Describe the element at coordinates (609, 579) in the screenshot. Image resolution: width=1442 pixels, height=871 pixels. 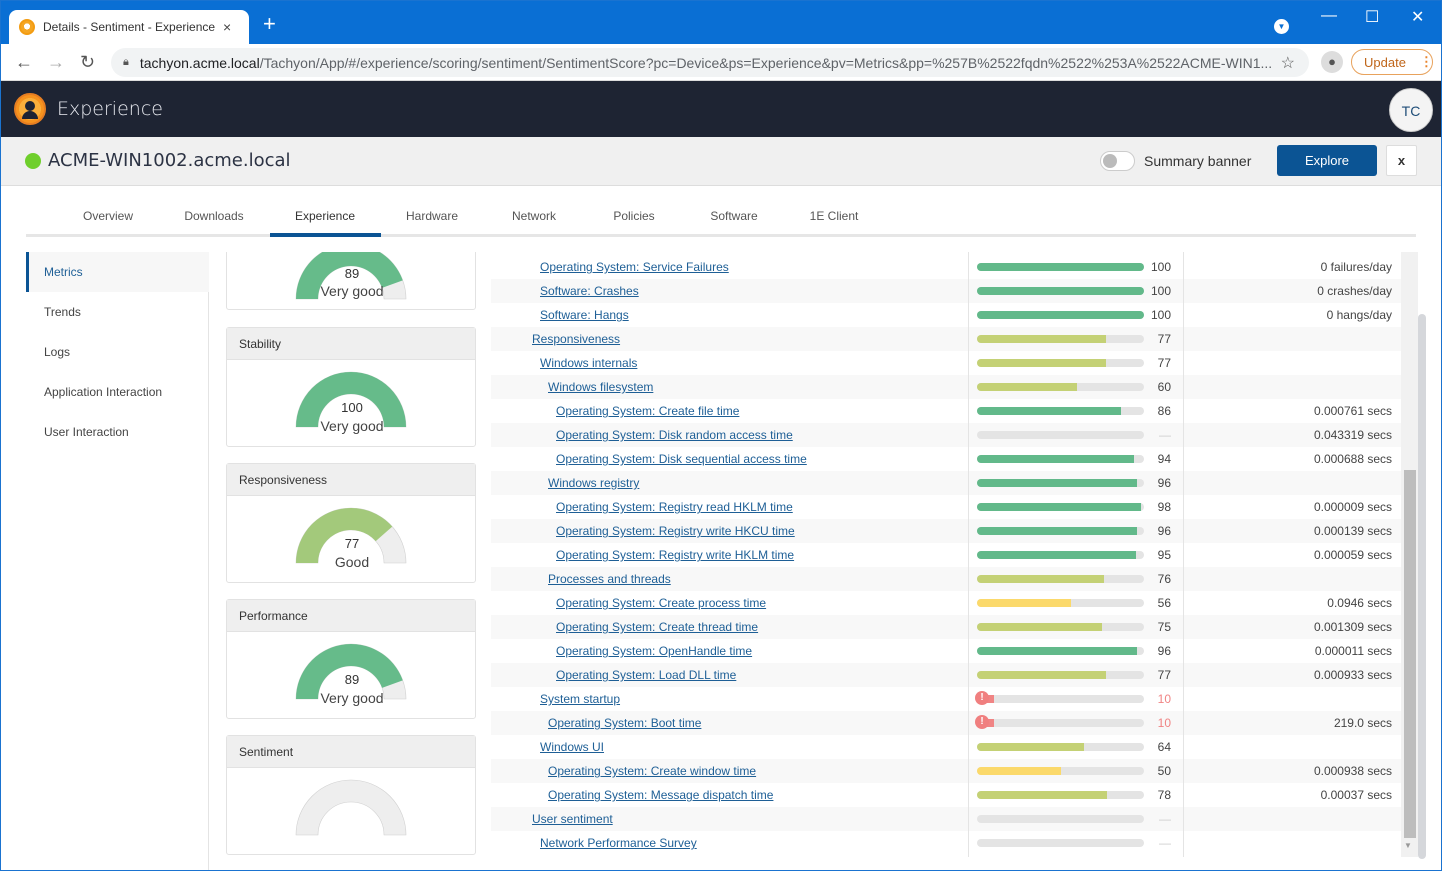
I see `metric-link: Processes and threads` at that location.